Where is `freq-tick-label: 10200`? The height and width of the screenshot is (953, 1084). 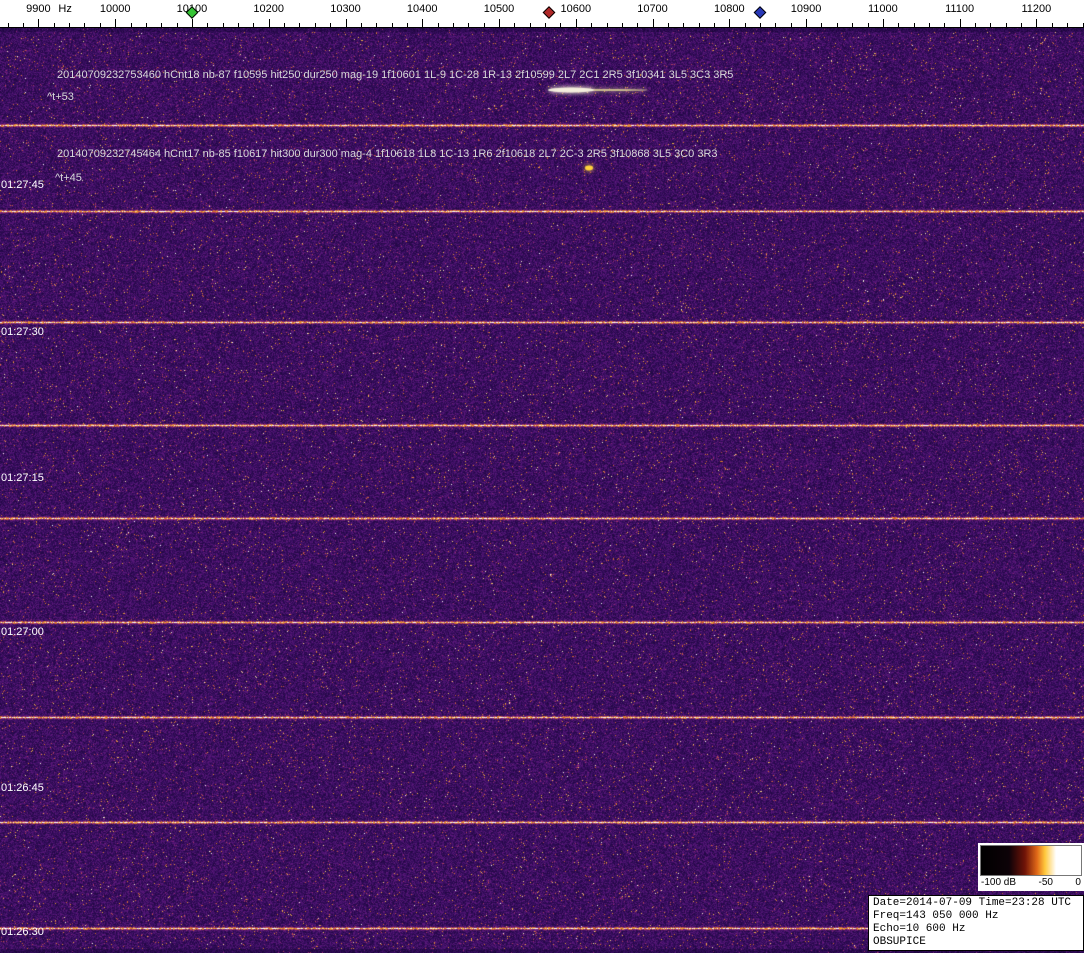 freq-tick-label: 10200 is located at coordinates (268, 9).